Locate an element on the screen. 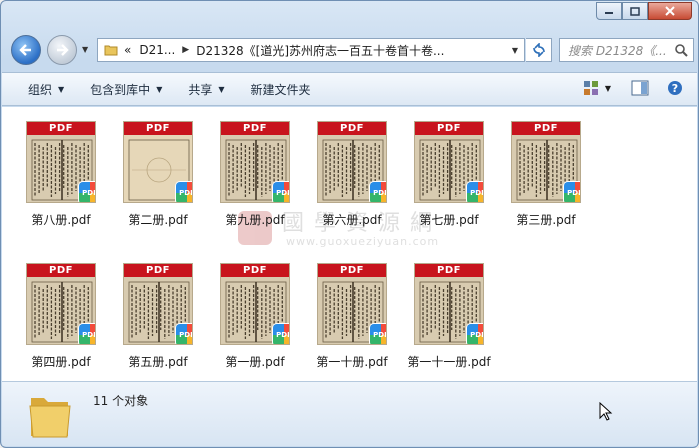  help-icon: ? is located at coordinates (675, 88).